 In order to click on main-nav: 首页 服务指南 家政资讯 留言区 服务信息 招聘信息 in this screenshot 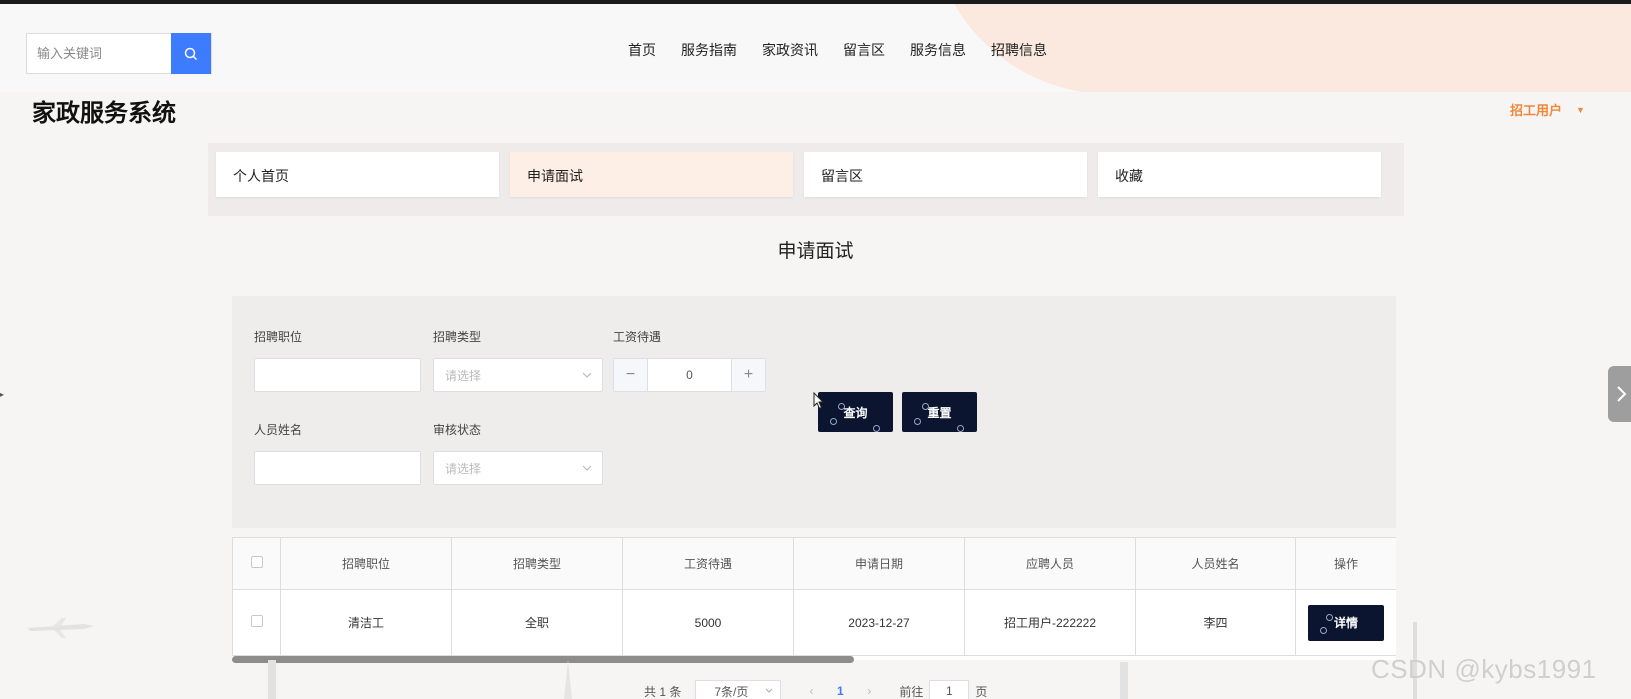, I will do `click(850, 50)`.